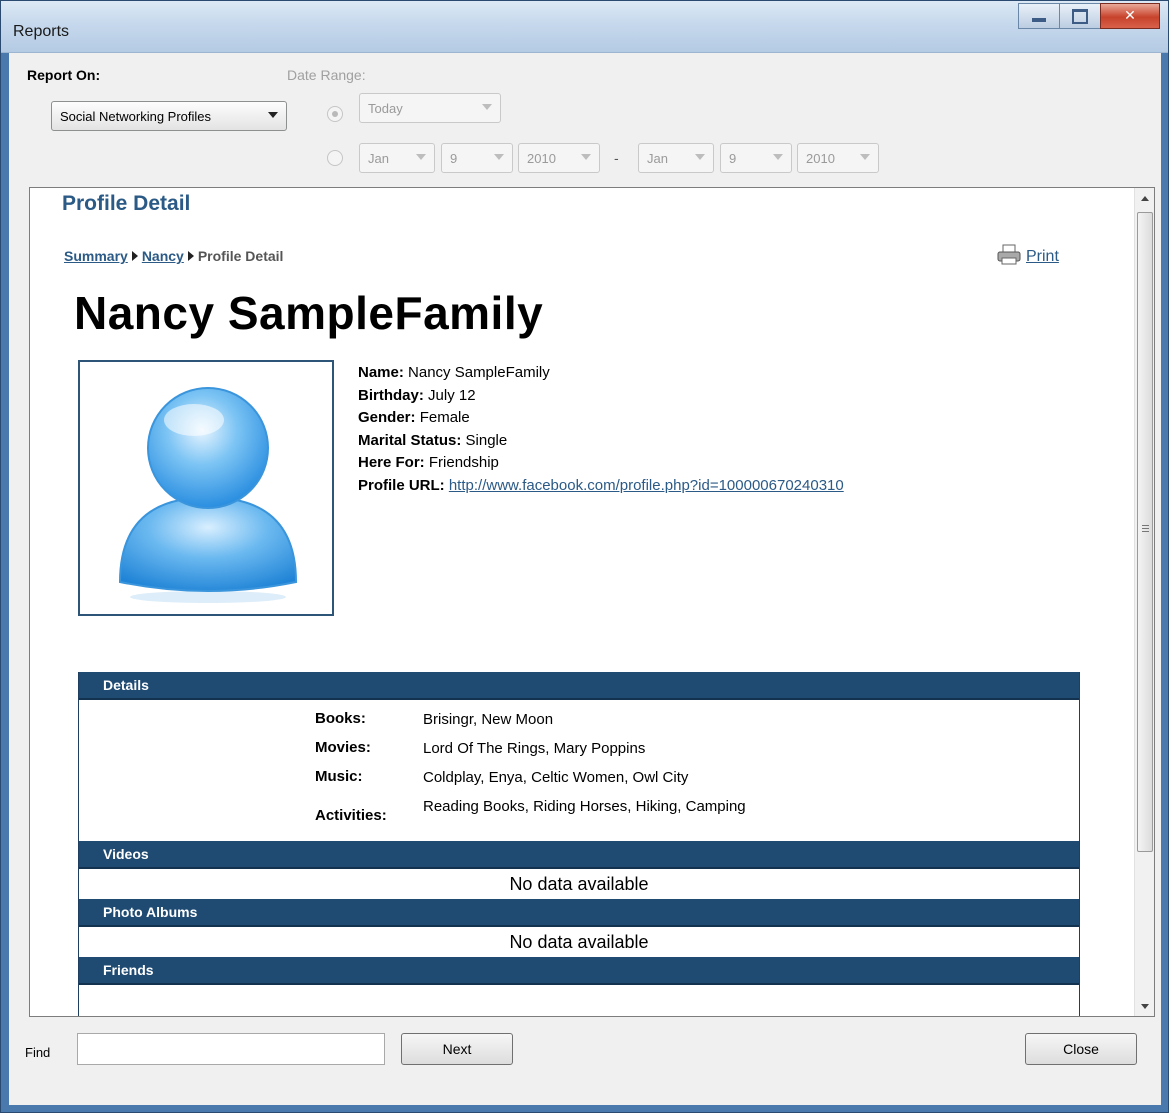  Describe the element at coordinates (401, 485) in the screenshot. I see `info-label: Profile URL:` at that location.